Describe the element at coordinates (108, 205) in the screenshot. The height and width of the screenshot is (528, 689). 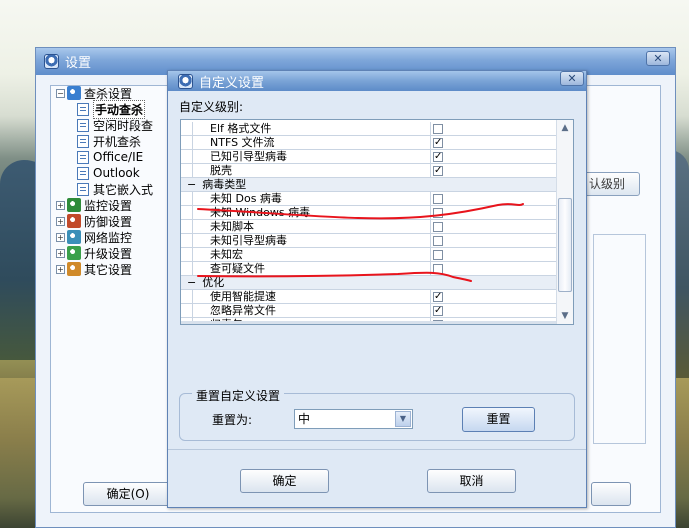
I see `tree-item-label: 监控设置` at that location.